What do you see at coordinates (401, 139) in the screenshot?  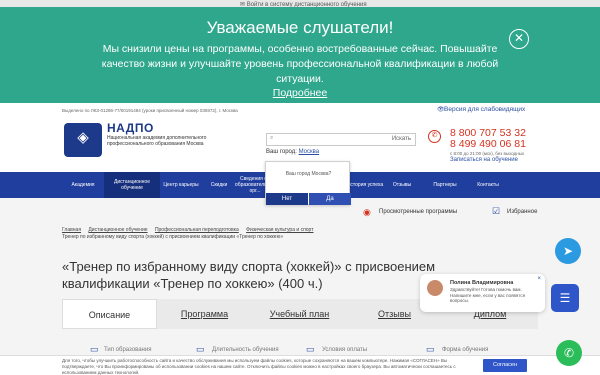 I see `search-button: Искать` at bounding box center [401, 139].